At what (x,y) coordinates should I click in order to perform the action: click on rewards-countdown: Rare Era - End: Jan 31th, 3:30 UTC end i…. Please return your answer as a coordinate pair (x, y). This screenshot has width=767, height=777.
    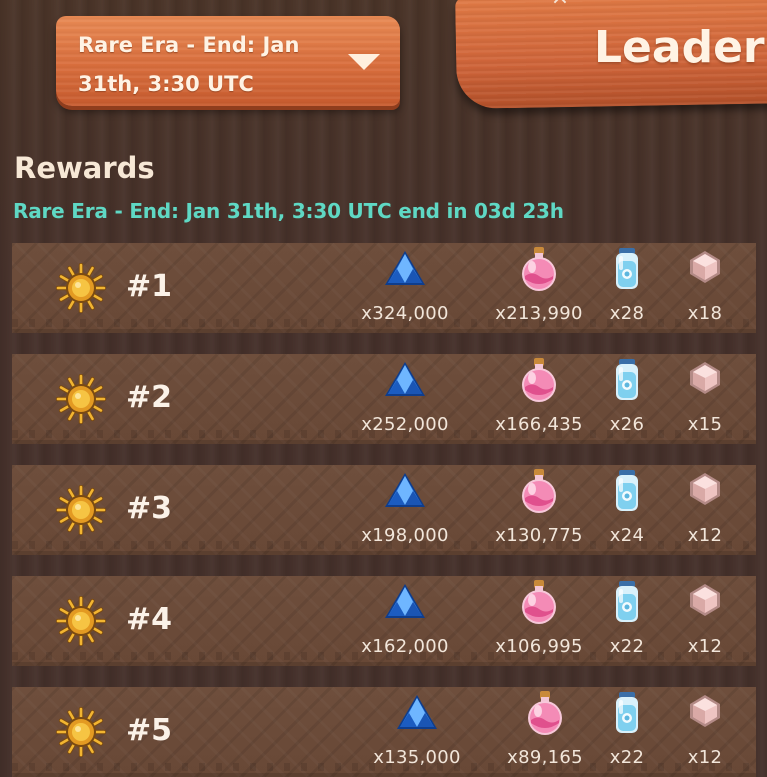
    Looking at the image, I should click on (288, 211).